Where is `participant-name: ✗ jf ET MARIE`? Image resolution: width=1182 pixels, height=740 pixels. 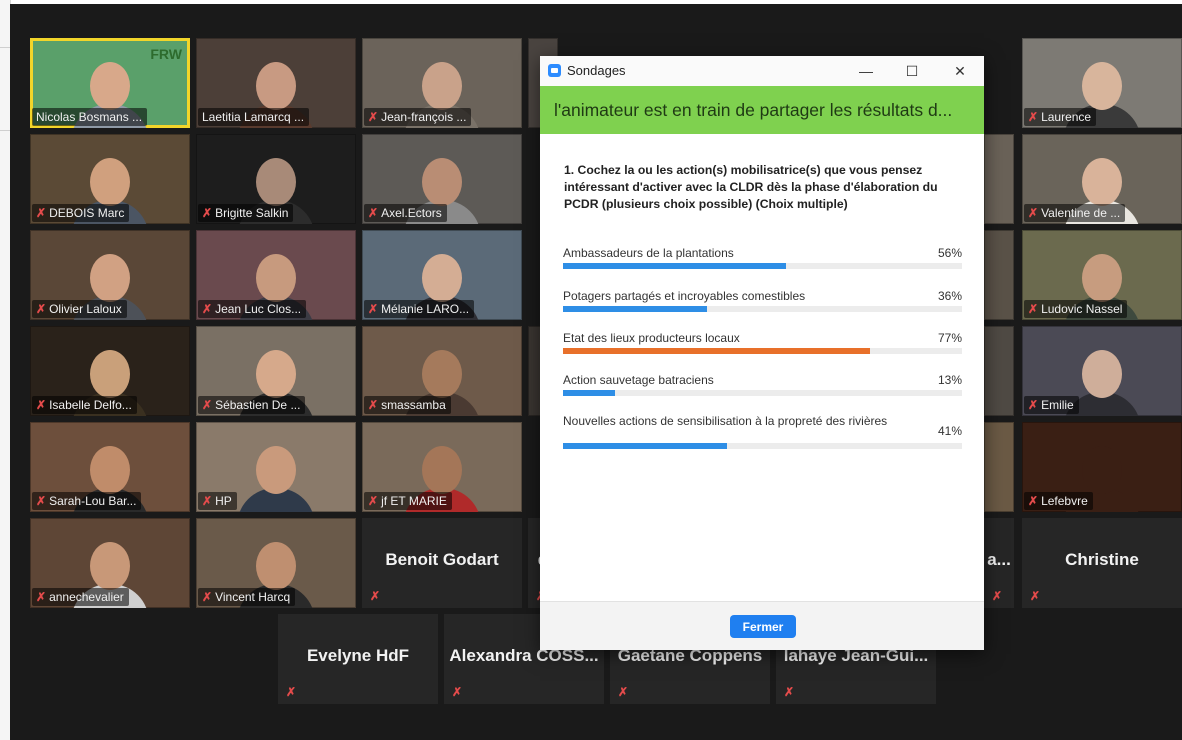 participant-name: ✗ jf ET MARIE is located at coordinates (408, 501).